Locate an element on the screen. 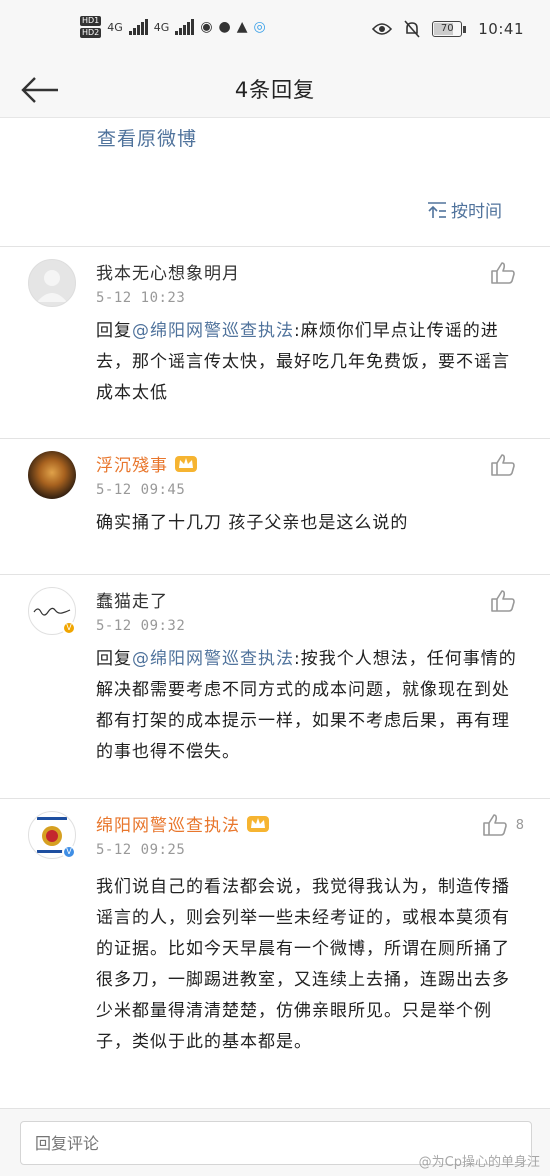 The image size is (550, 1176). sort-label: 按时间 is located at coordinates (476, 212).